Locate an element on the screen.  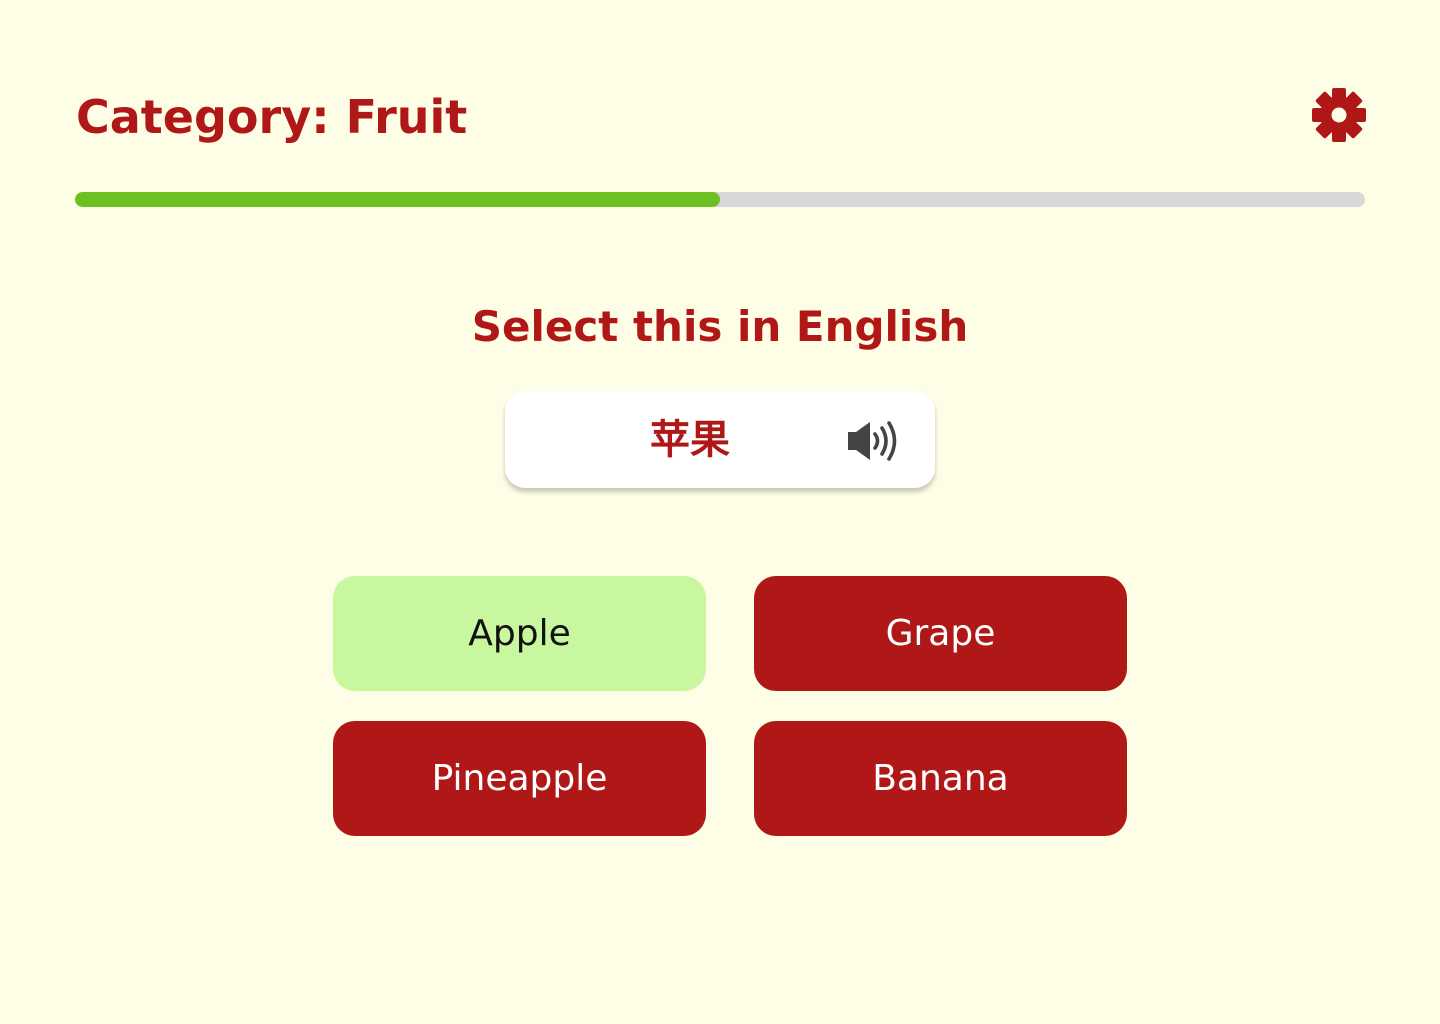
option-apple-button: Apple is located at coordinates (519, 633).